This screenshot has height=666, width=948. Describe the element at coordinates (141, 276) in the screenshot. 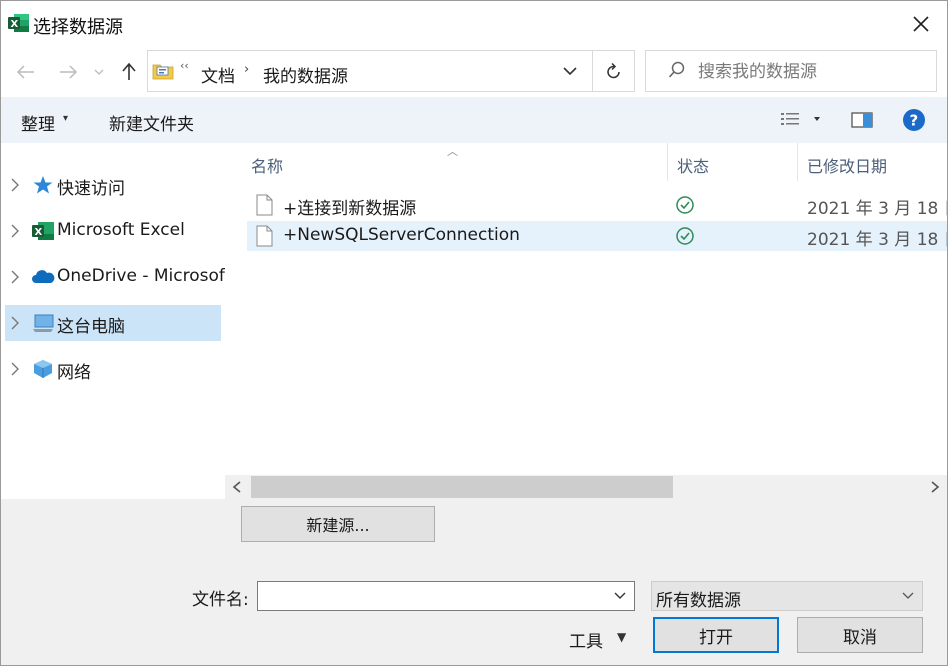

I see `nav-item-label: OneDrive - Microsoft` at that location.